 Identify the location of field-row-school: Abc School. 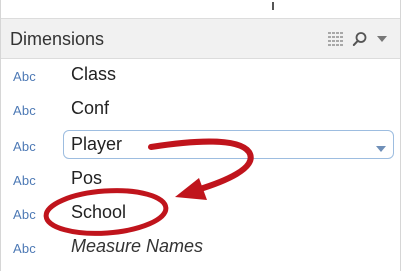
(200, 213).